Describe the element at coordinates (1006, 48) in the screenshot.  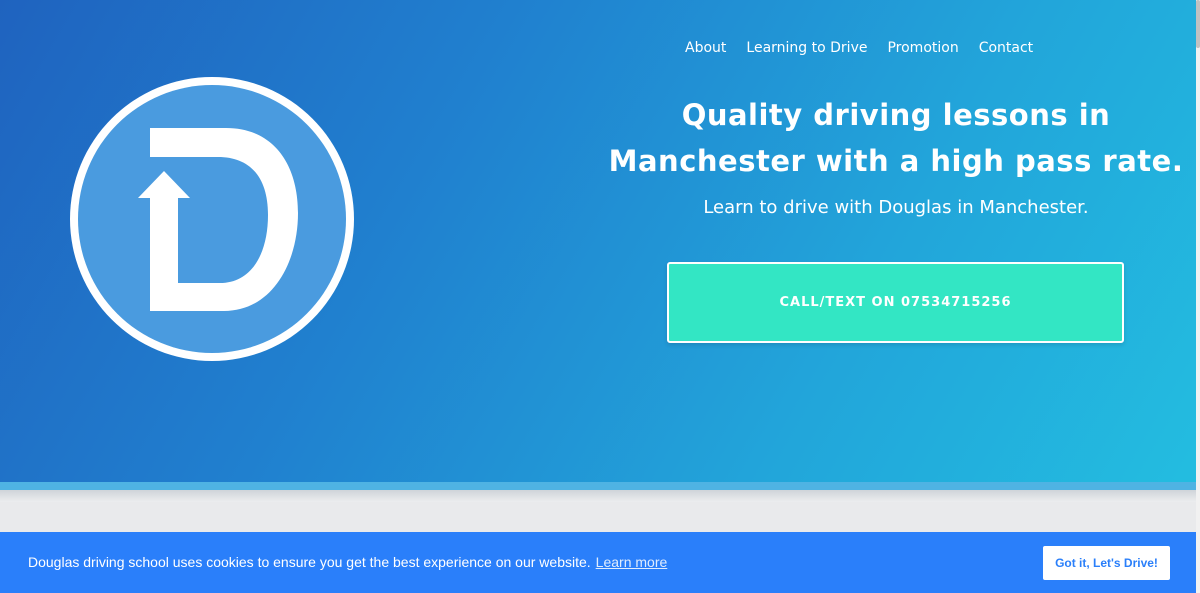
I see `nav-item-contact: Contact` at that location.